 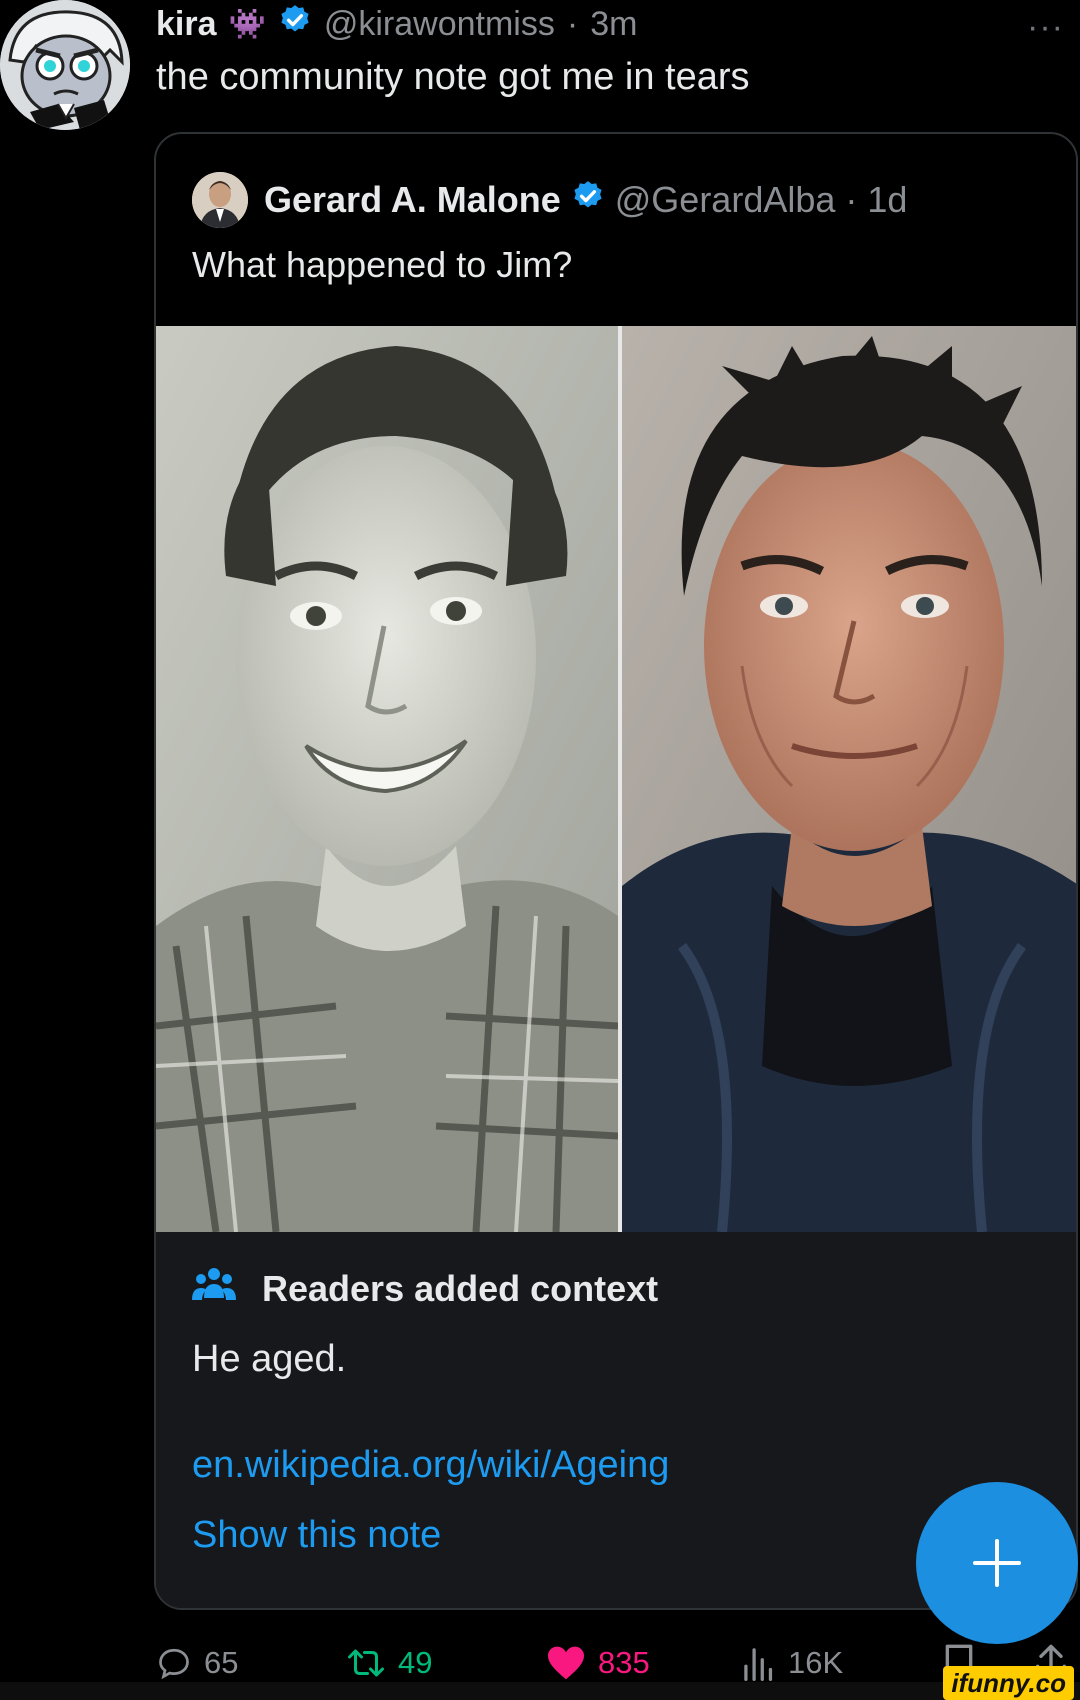 I want to click on quoted-post-time: 1d, so click(x=887, y=199).